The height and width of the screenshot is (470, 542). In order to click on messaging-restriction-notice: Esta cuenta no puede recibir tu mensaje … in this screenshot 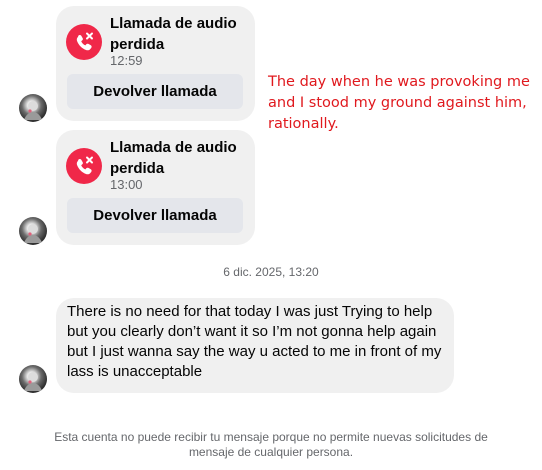, I will do `click(271, 444)`.